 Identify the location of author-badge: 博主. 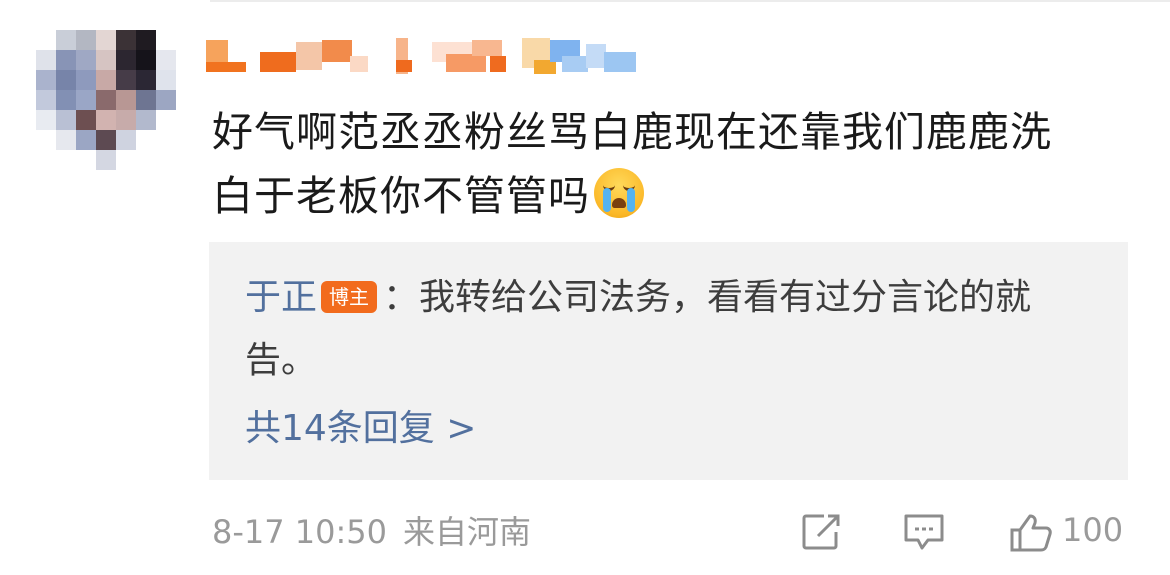
(349, 297).